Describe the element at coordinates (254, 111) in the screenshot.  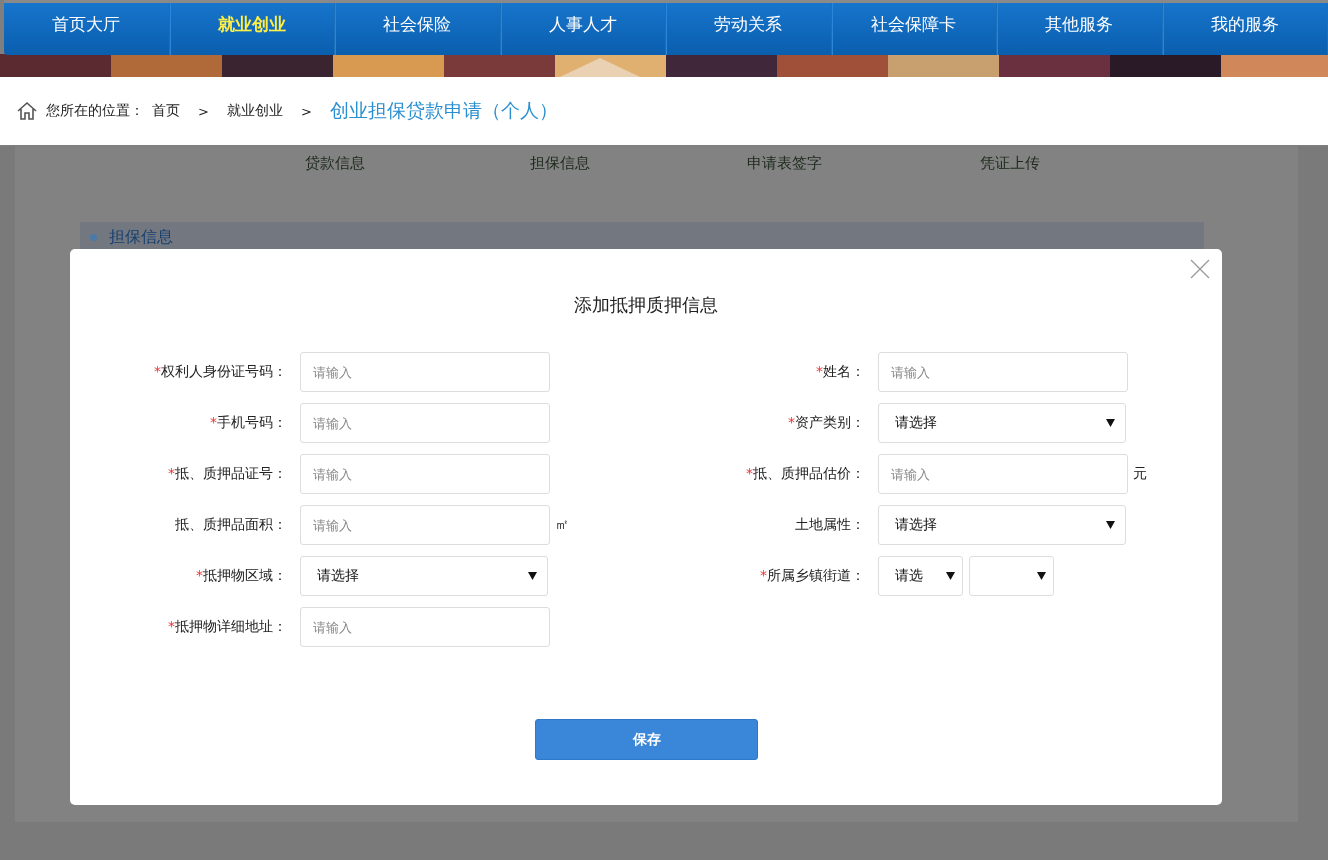
I see `breadcrumb-link: 就业创业` at that location.